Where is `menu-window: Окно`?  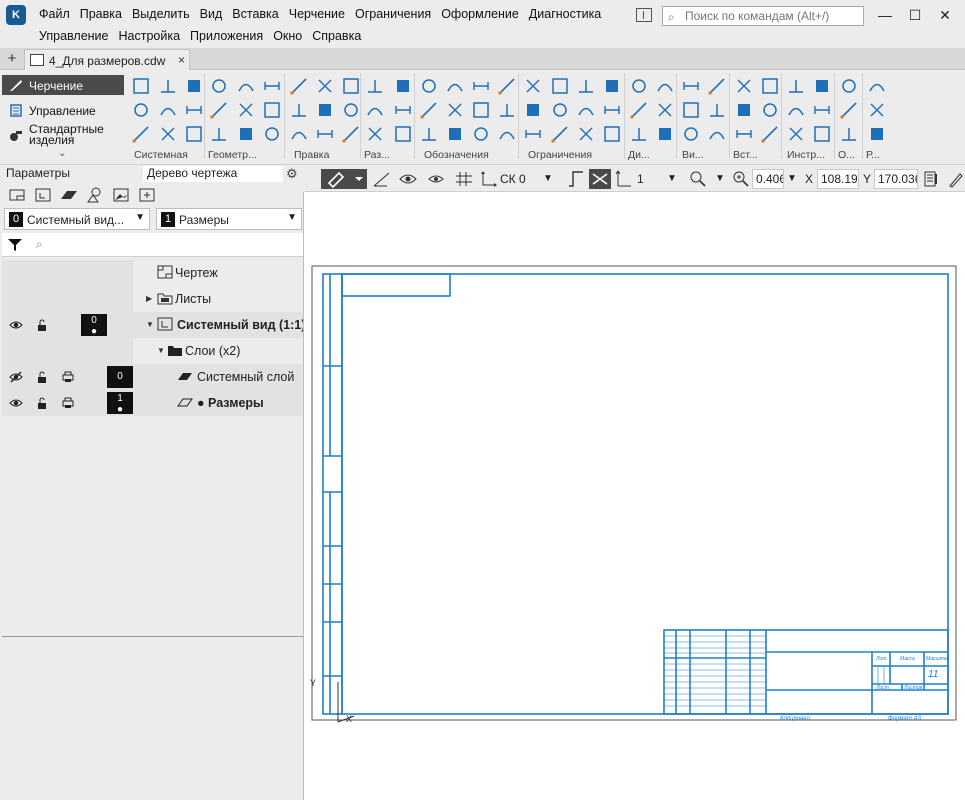 menu-window: Окно is located at coordinates (287, 36).